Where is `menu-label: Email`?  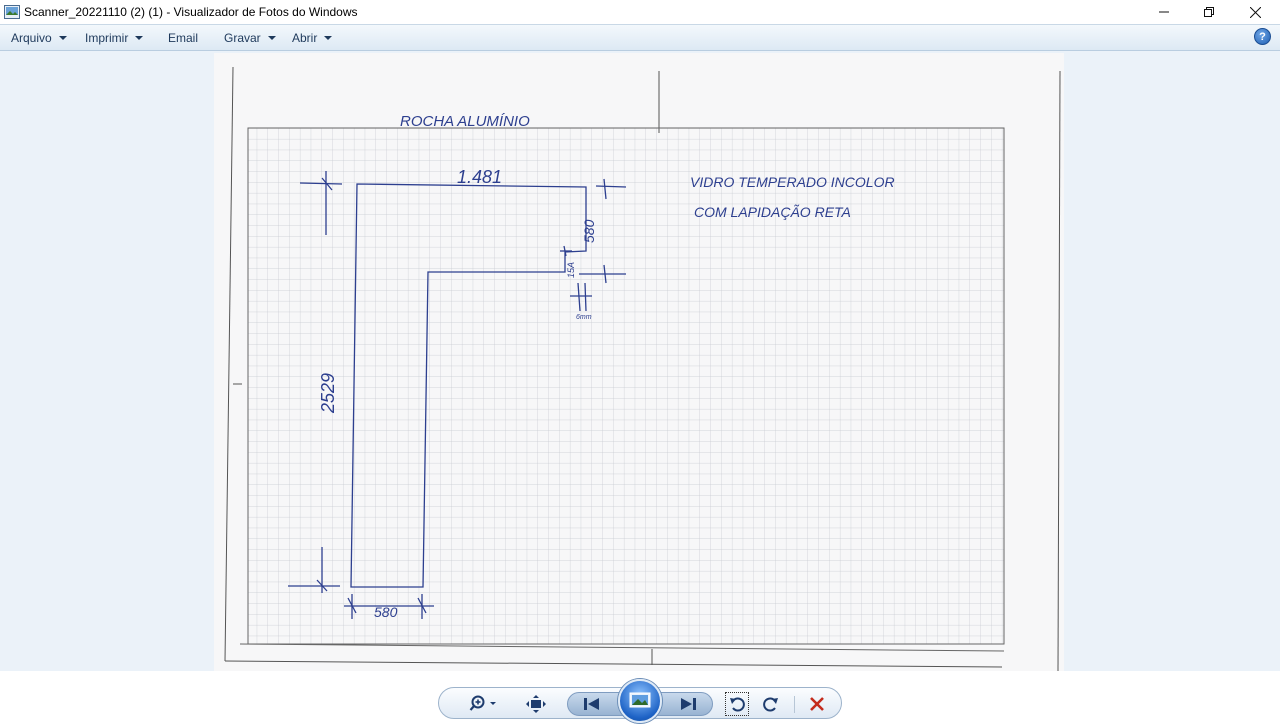 menu-label: Email is located at coordinates (183, 38).